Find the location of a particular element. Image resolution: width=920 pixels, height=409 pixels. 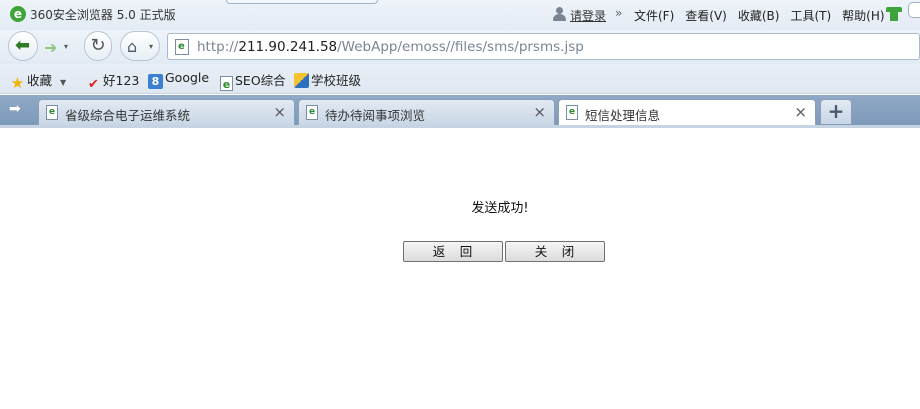

tab-label: 短信处理信息 is located at coordinates (623, 115).